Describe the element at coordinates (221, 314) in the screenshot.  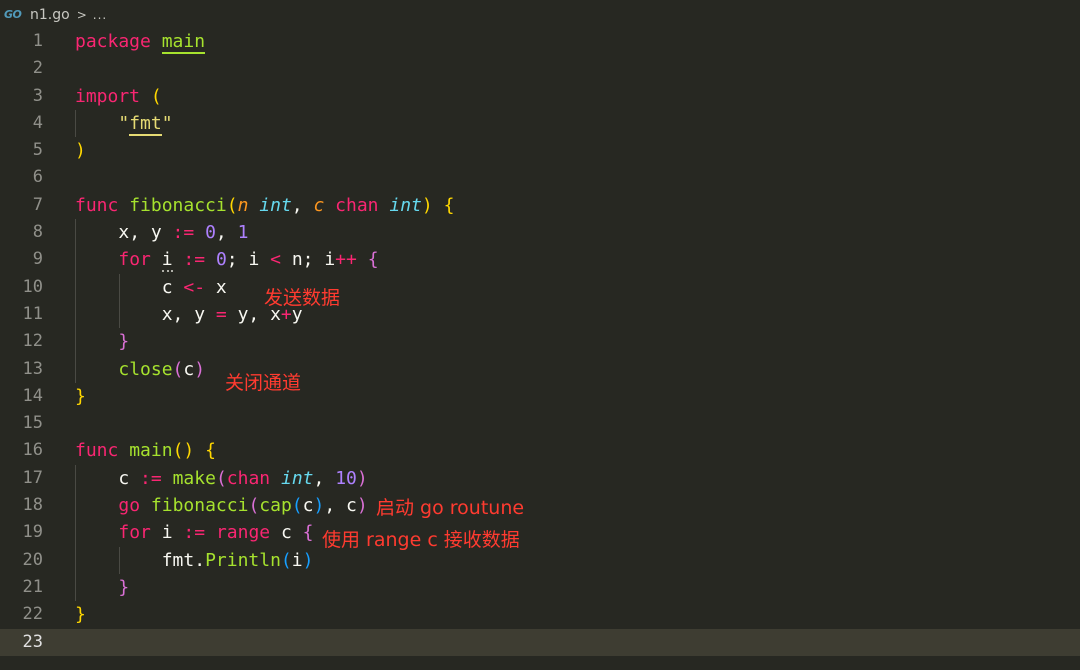
I see `operator: =` at that location.